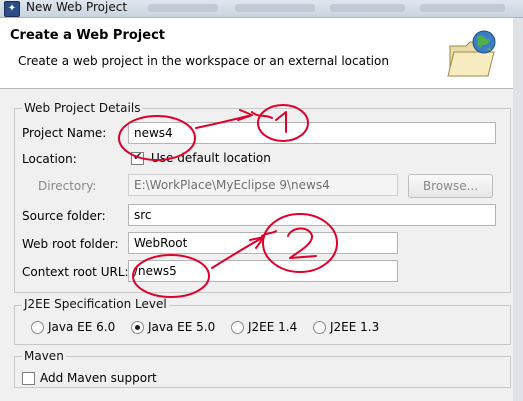 Image resolution: width=523 pixels, height=401 pixels. I want to click on context-root-url-input: /news5, so click(263, 271).